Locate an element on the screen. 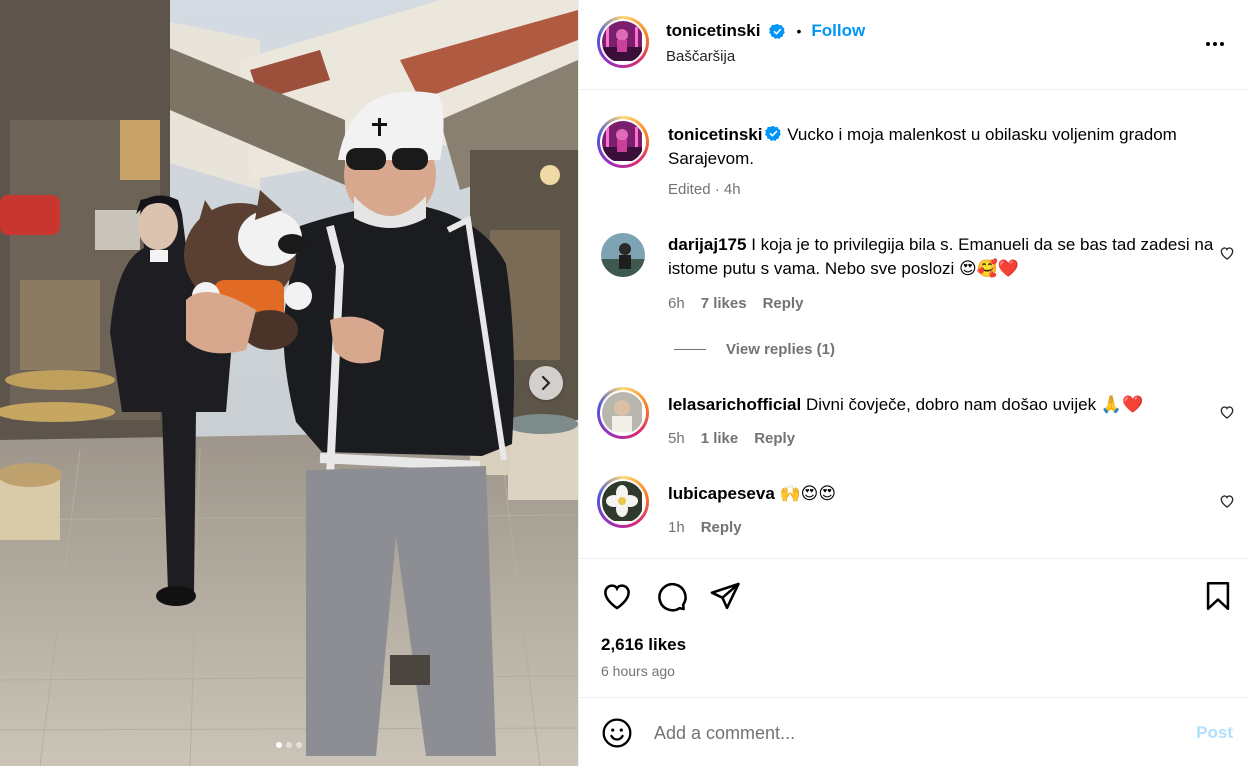 The width and height of the screenshot is (1248, 766). view-replies-label: View replies (1) is located at coordinates (780, 349).